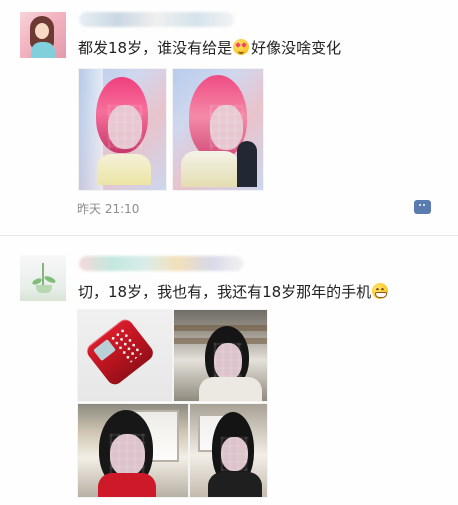 The height and width of the screenshot is (505, 458). What do you see at coordinates (380, 291) in the screenshot?
I see `grin-emoji` at bounding box center [380, 291].